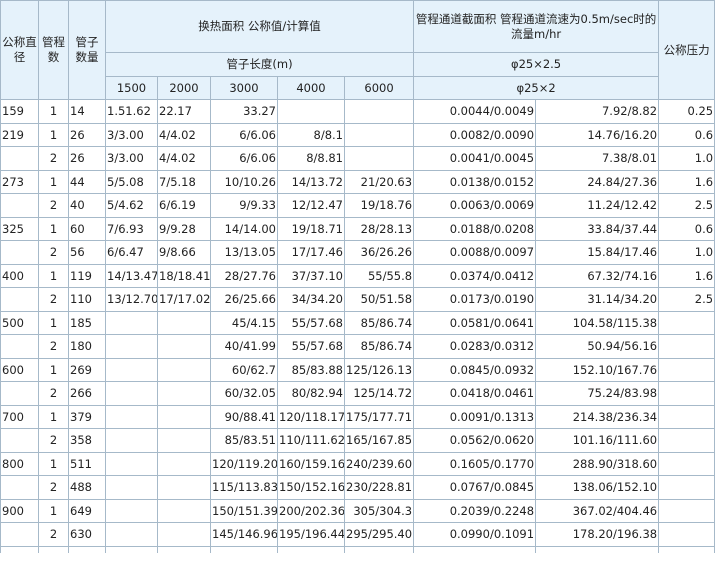  Describe the element at coordinates (87, 463) in the screenshot. I see `cell-tube-count: 511` at that location.